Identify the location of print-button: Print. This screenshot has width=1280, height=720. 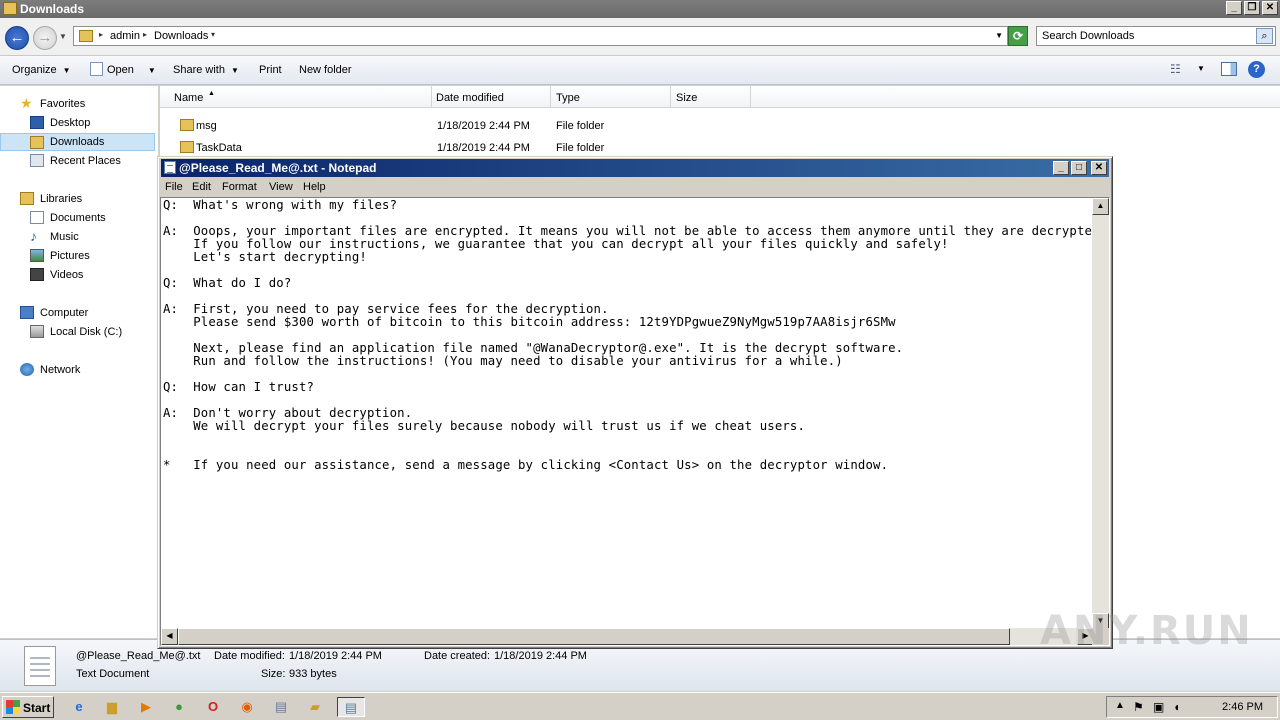
(270, 70).